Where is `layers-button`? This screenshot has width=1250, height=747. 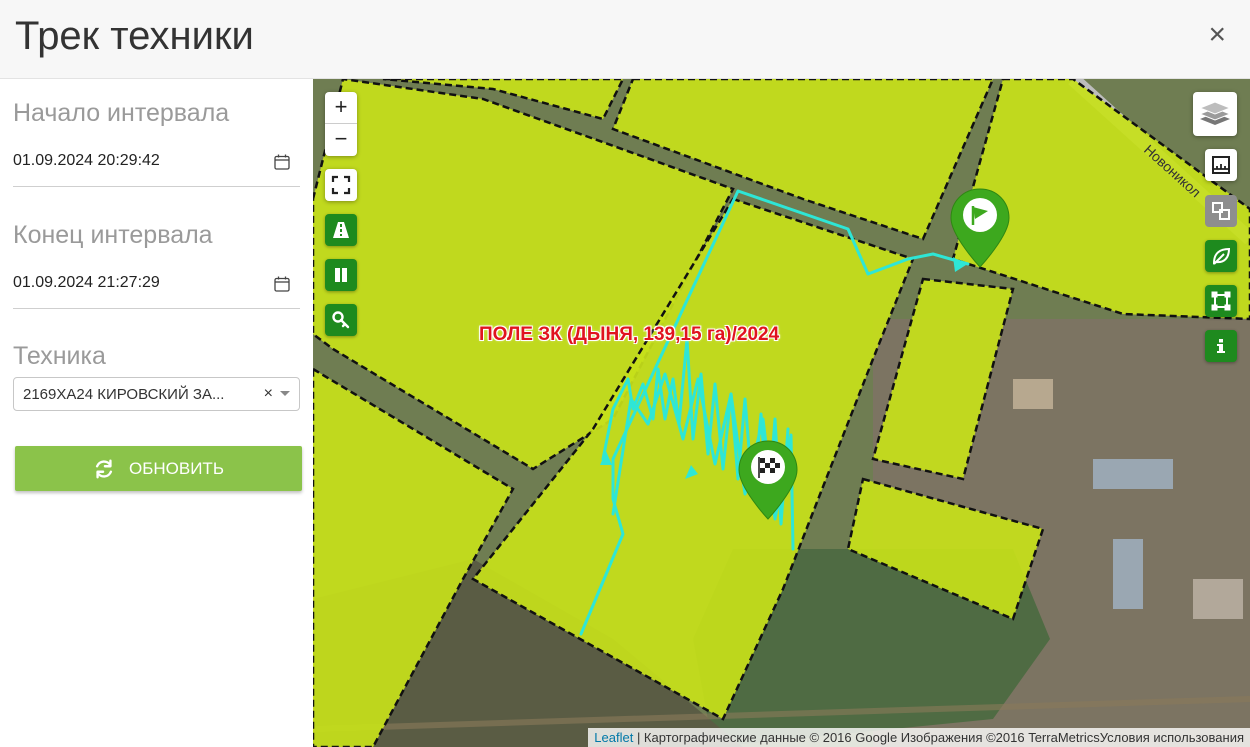
layers-button is located at coordinates (1215, 114).